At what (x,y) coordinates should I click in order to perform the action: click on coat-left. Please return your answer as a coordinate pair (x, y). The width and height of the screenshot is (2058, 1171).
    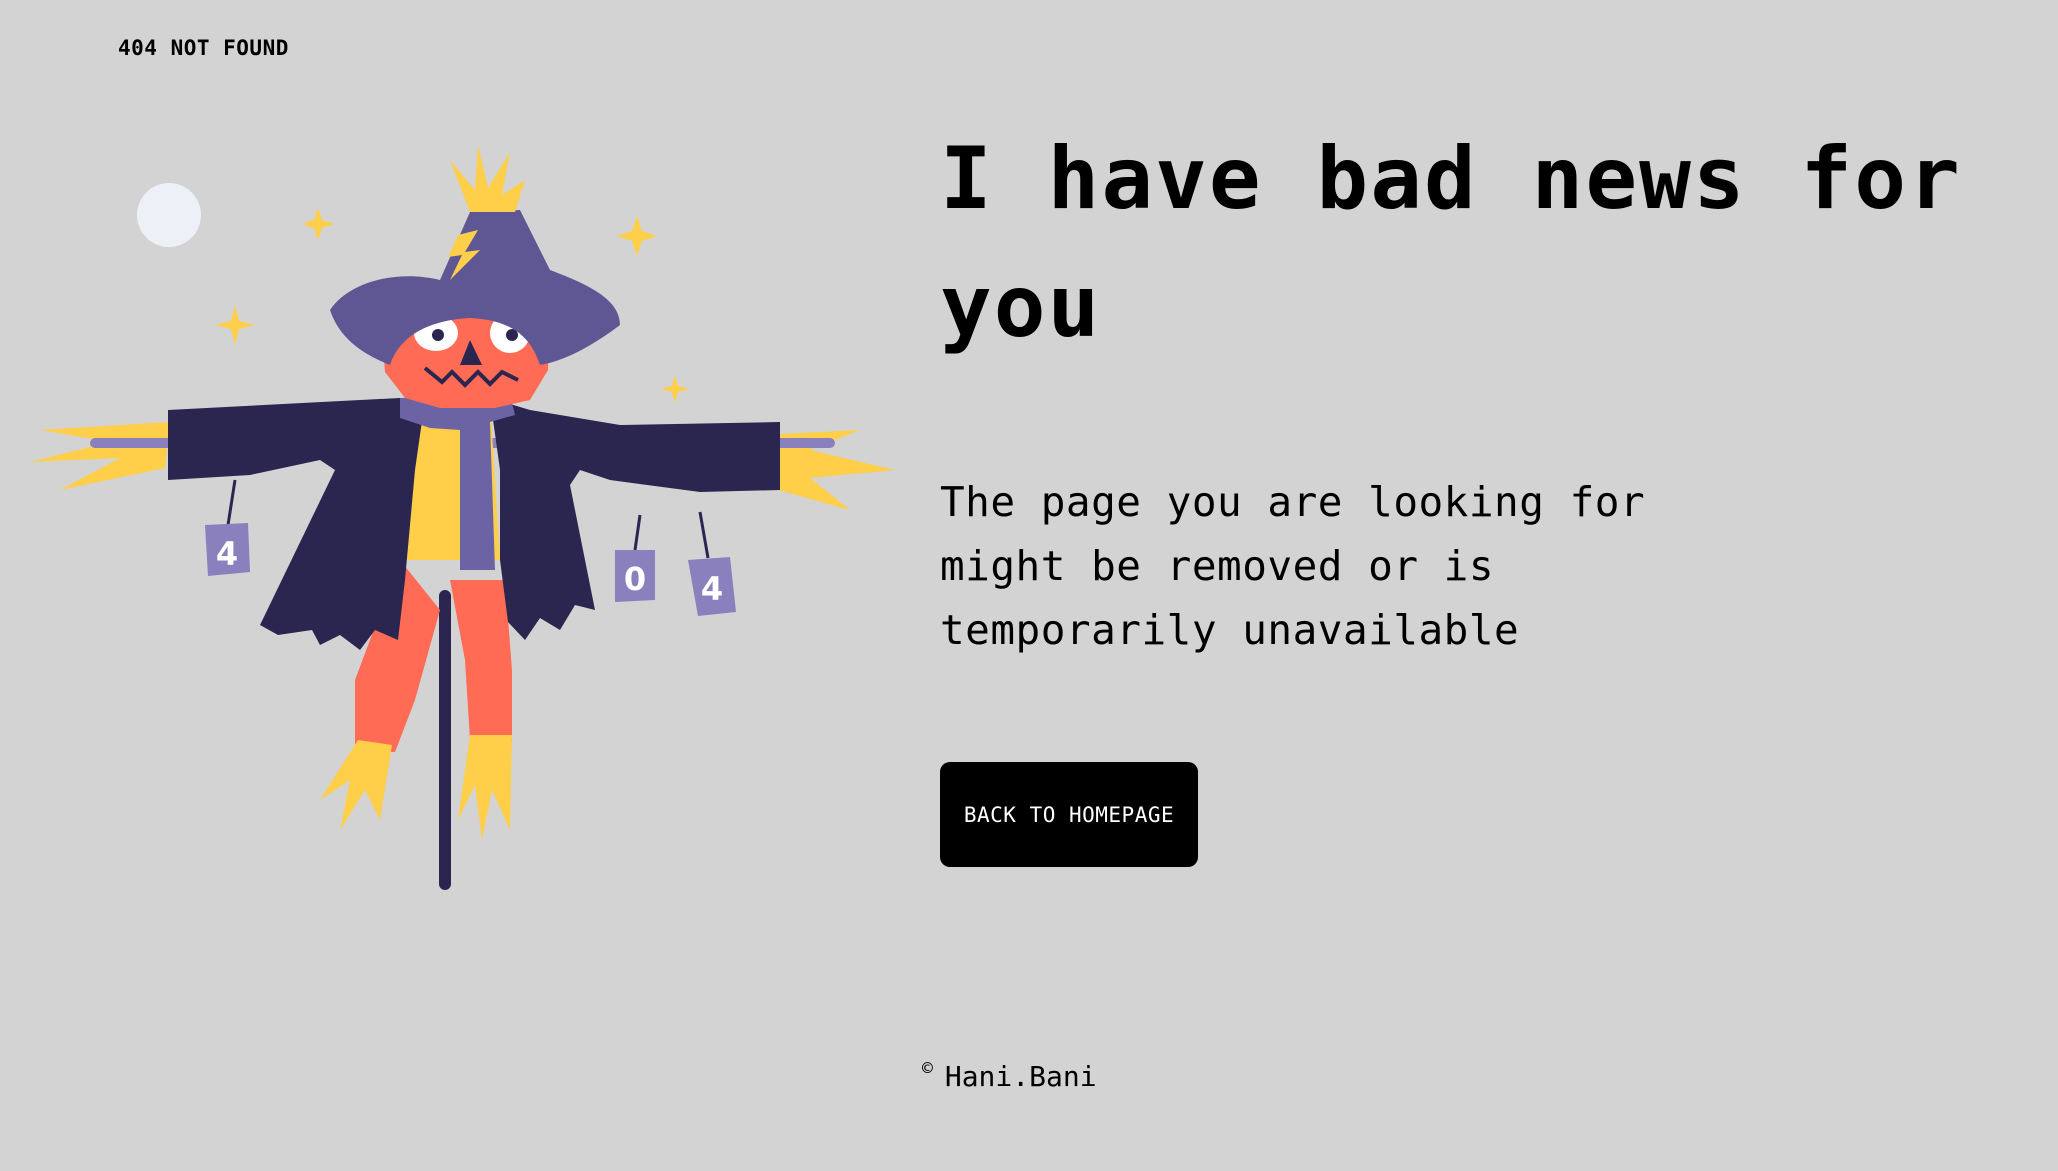
    Looking at the image, I should click on (296, 524).